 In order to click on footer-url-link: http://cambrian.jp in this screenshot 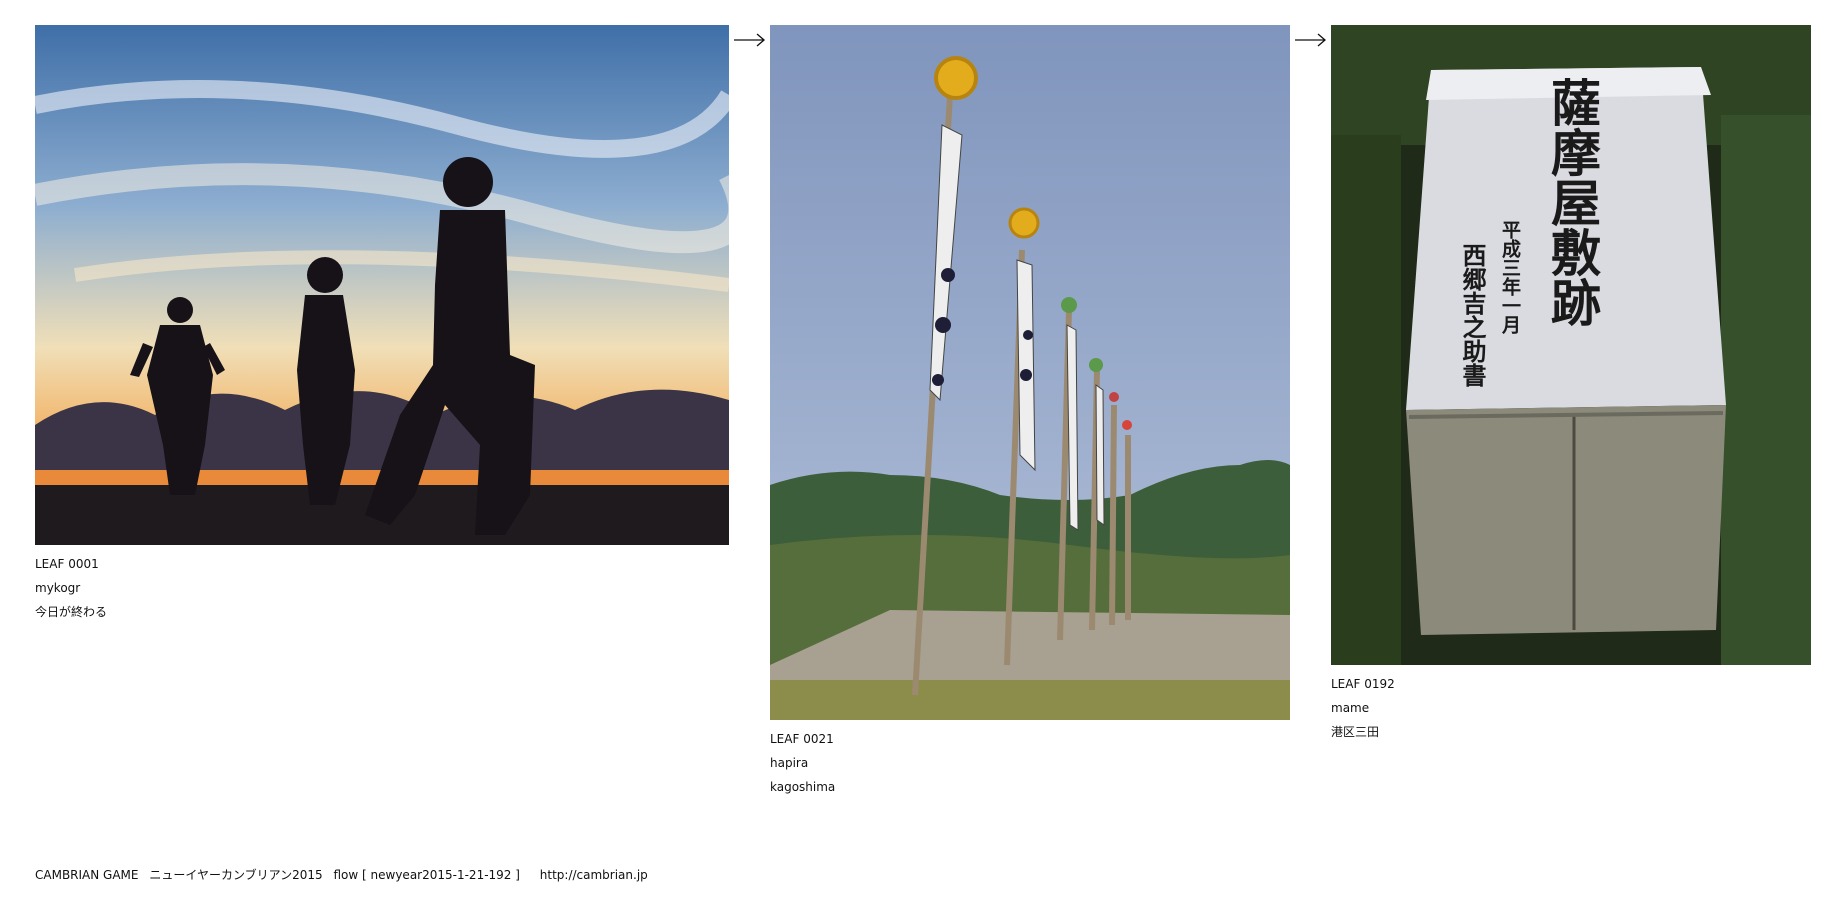, I will do `click(594, 875)`.